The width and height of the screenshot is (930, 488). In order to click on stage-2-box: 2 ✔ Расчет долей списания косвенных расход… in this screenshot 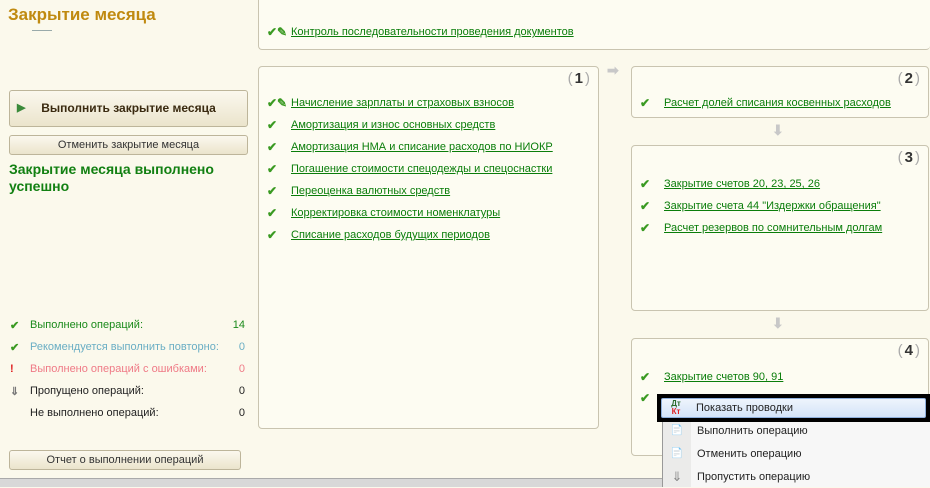, I will do `click(780, 92)`.